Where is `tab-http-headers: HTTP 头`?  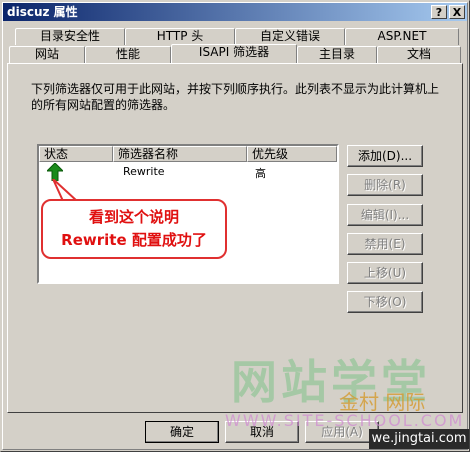
tab-http-headers: HTTP 头 is located at coordinates (180, 36).